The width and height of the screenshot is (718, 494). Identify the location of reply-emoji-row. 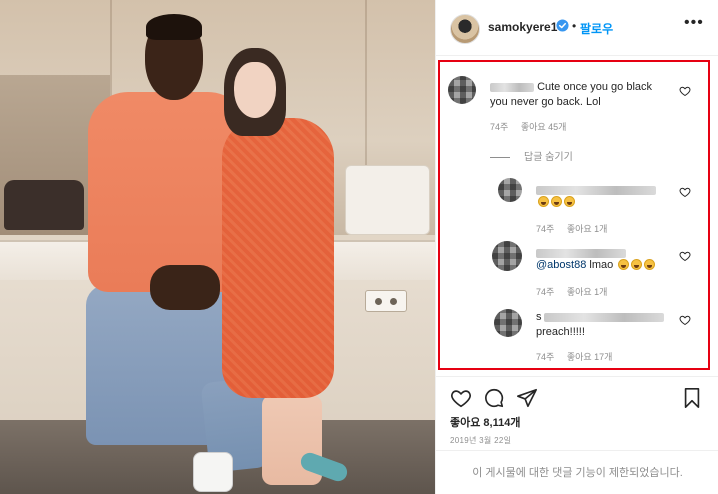
(555, 202).